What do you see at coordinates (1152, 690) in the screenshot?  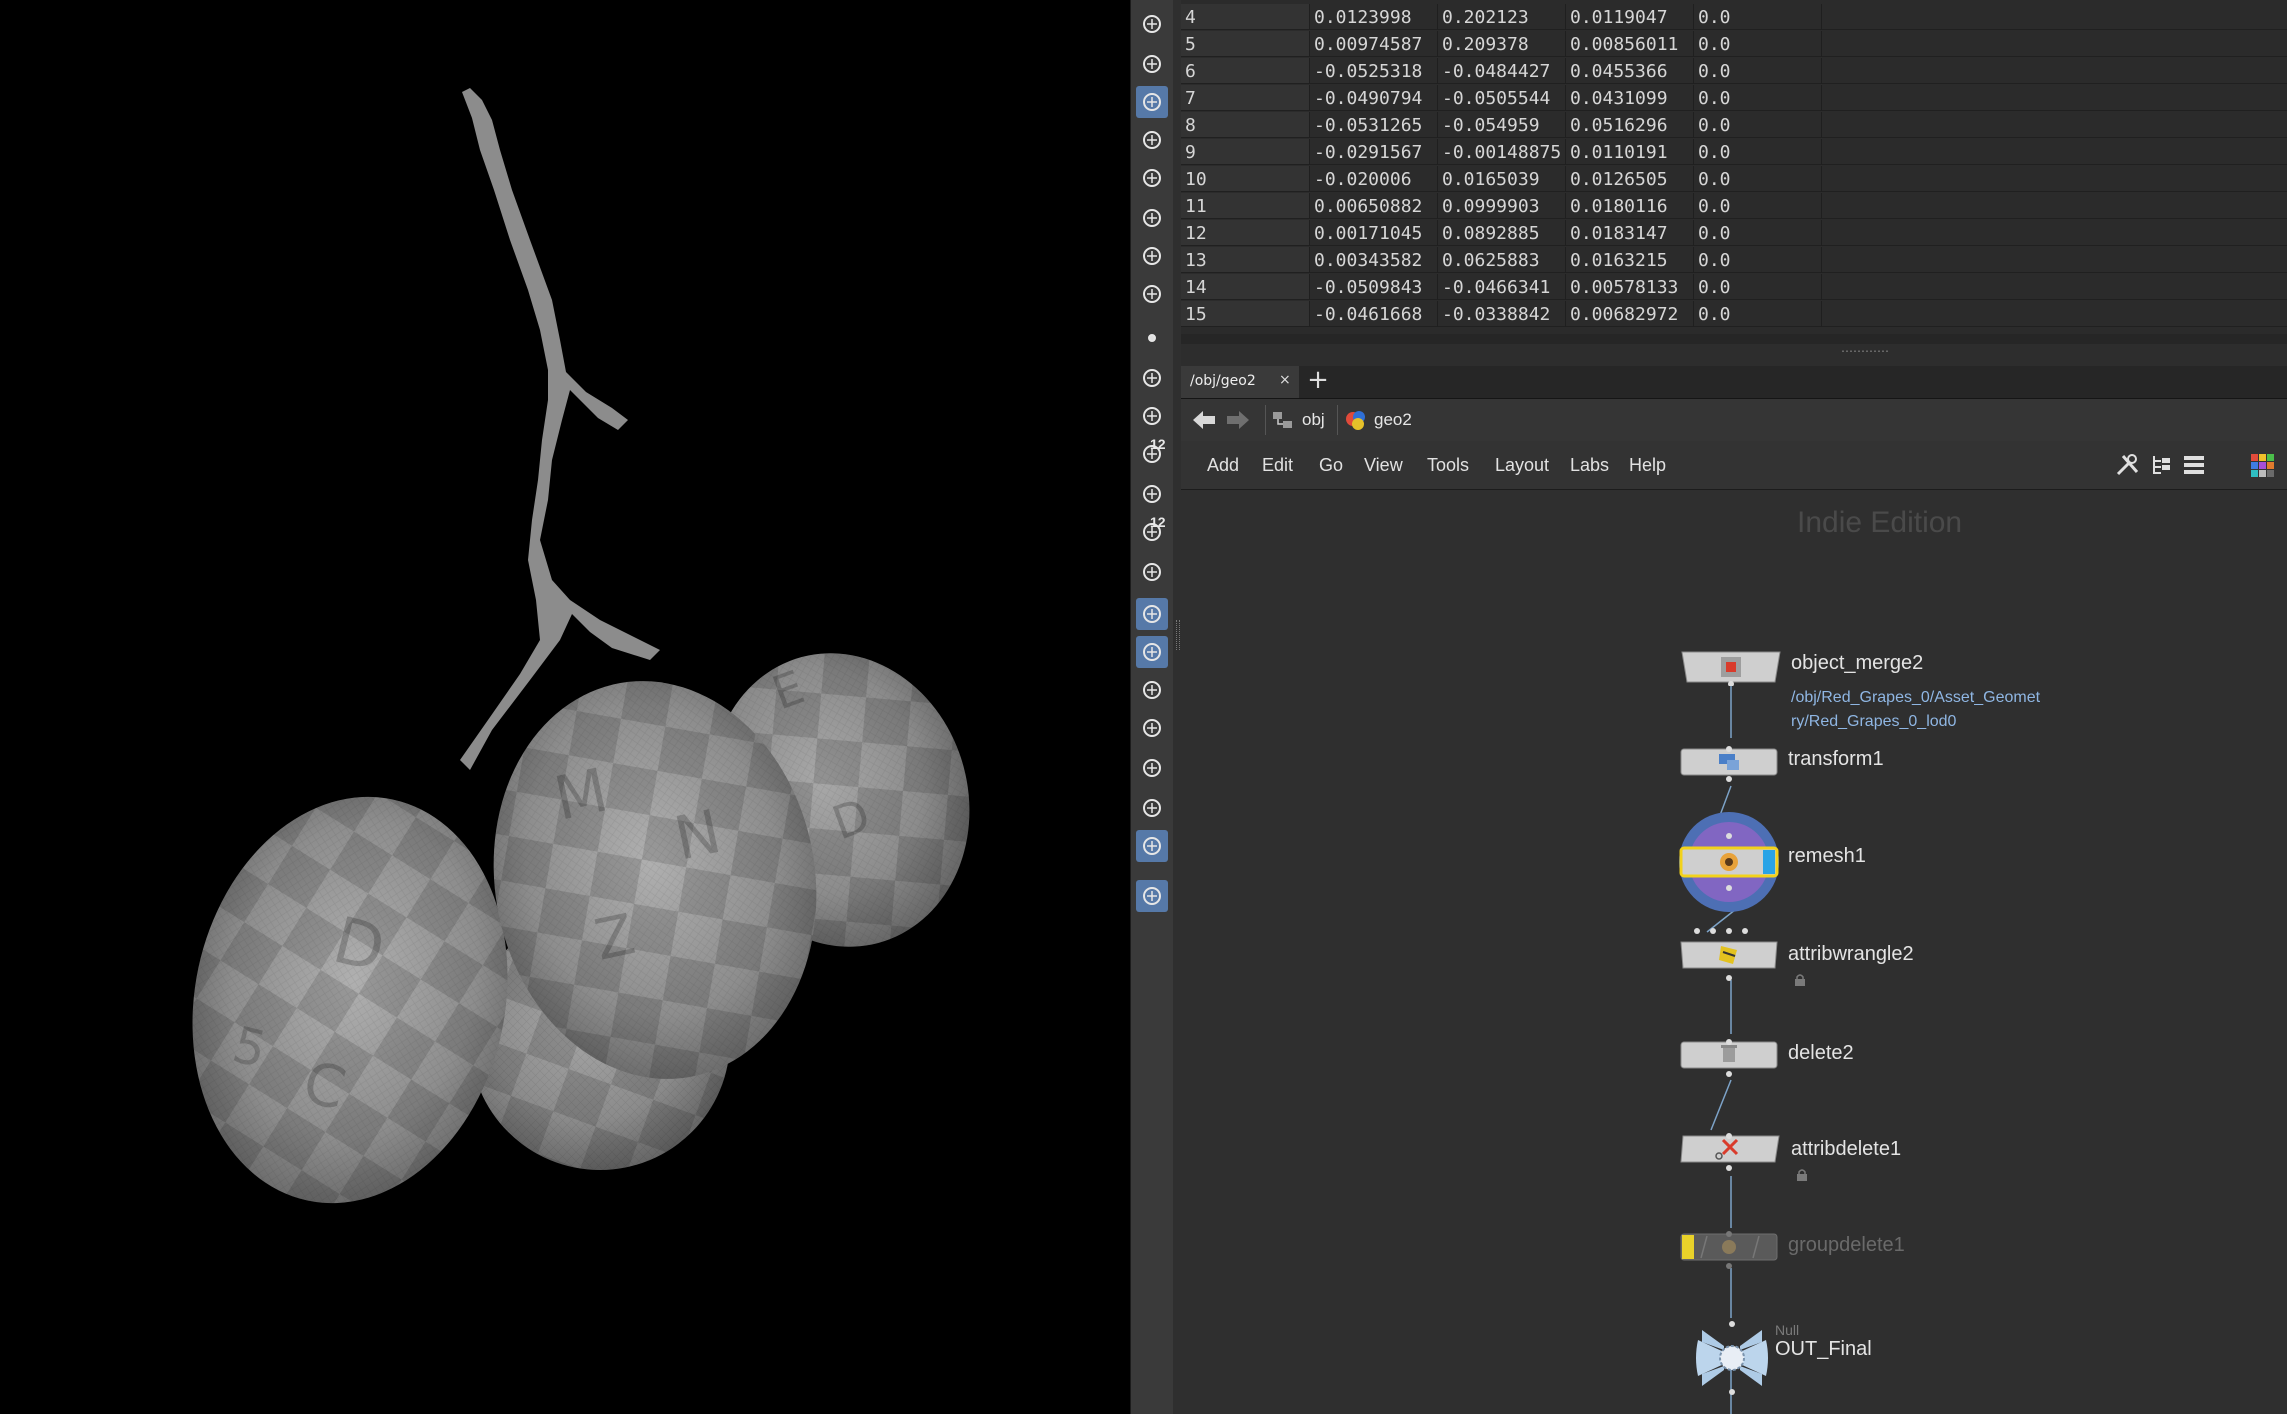 I see `uv-icon` at bounding box center [1152, 690].